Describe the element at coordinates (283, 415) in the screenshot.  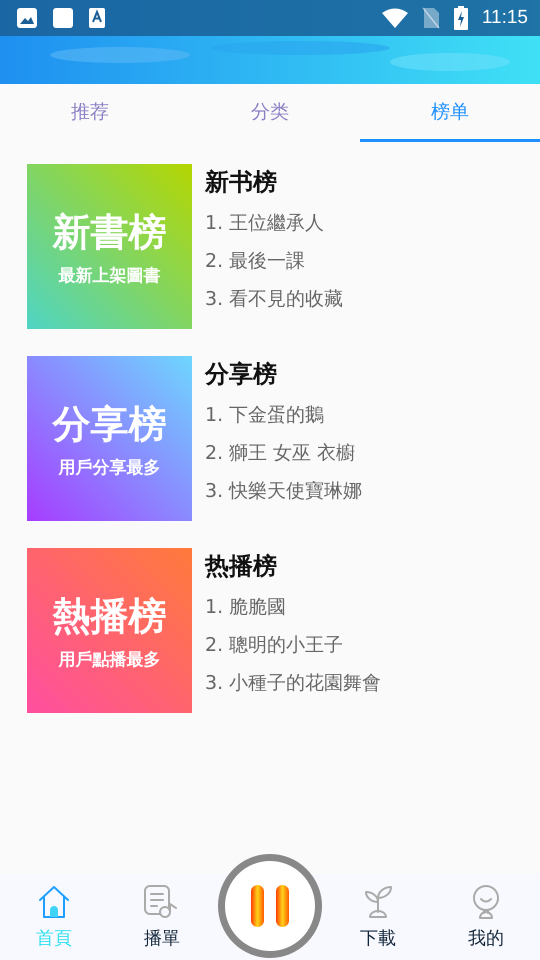
I see `book-entry: 1. 下金蛋的鵝` at that location.